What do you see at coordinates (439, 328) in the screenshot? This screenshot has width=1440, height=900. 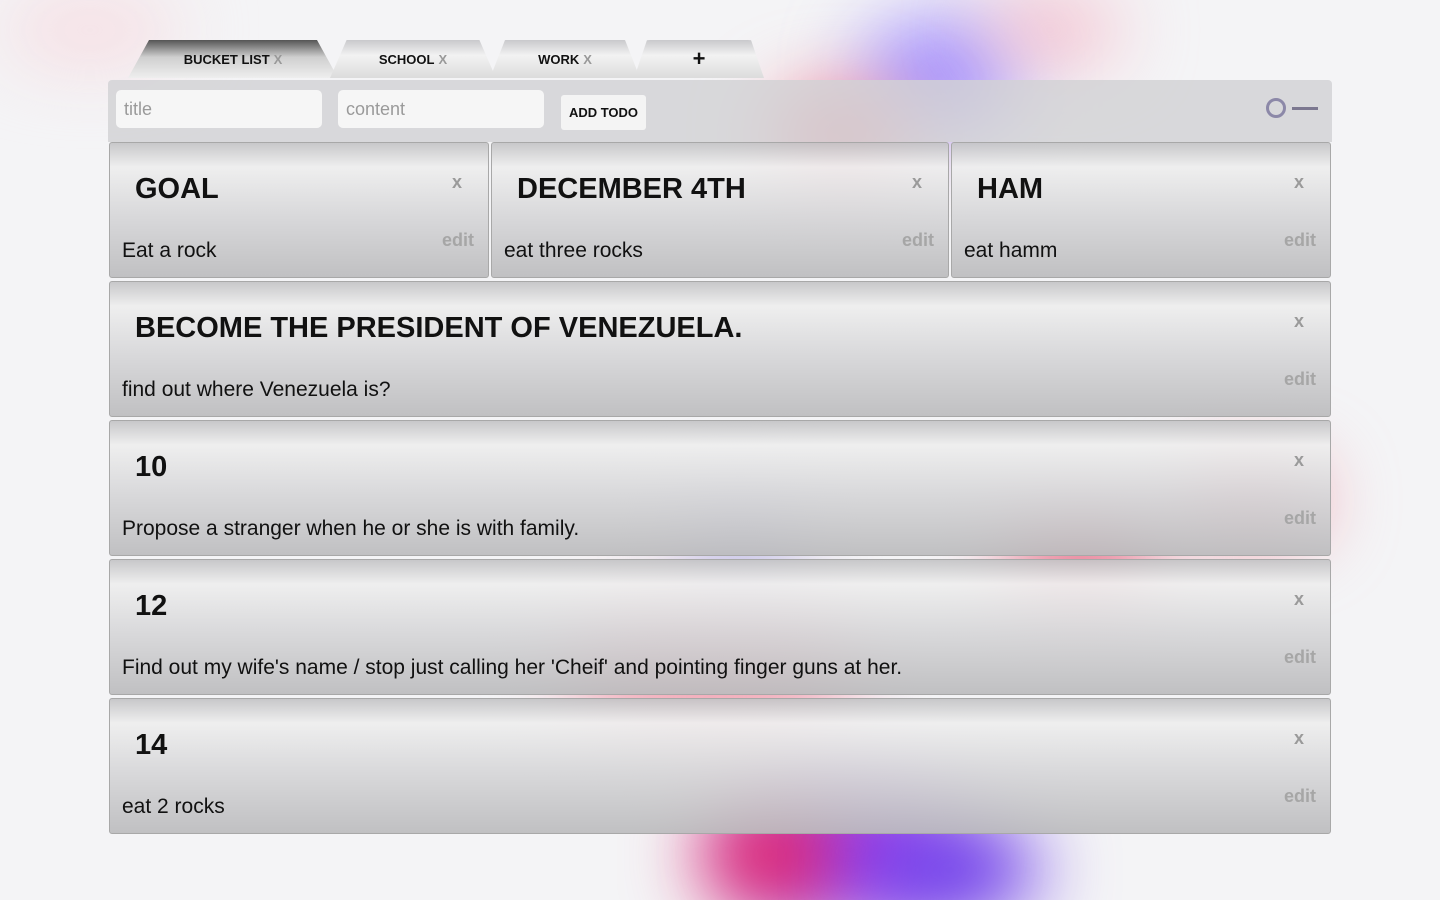 I see `todo-title: BECOME THE PRESIDENT OF VENEZUELA.` at bounding box center [439, 328].